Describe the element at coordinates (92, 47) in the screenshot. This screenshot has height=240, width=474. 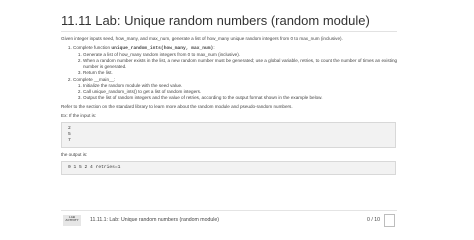
I see `step-prefix: Complete function` at that location.